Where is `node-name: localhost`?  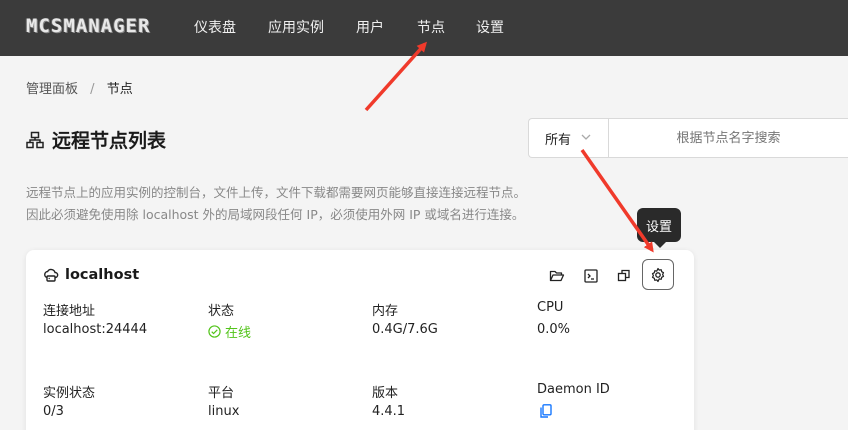
node-name: localhost is located at coordinates (102, 275).